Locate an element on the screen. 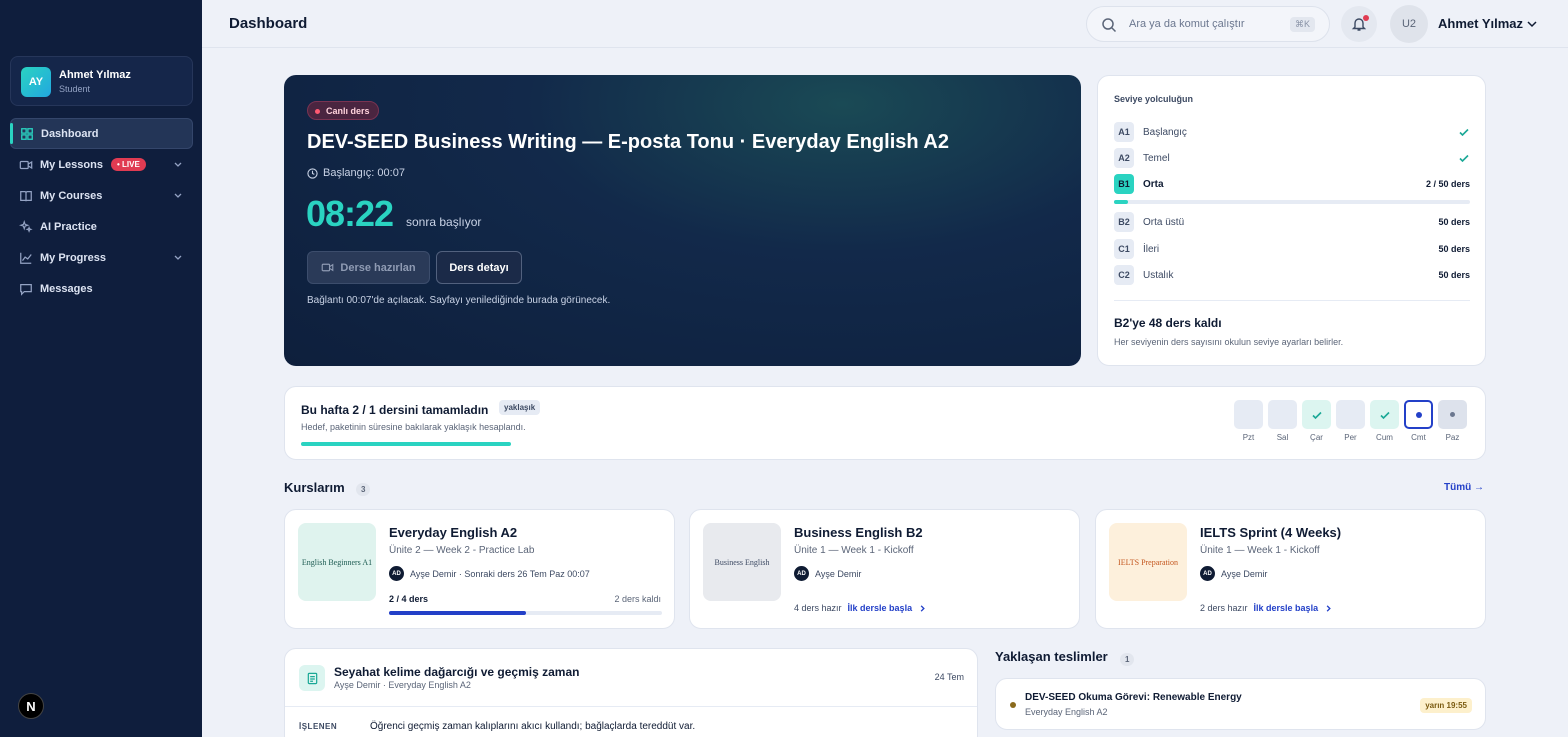  day-cum: Cum is located at coordinates (1384, 421).